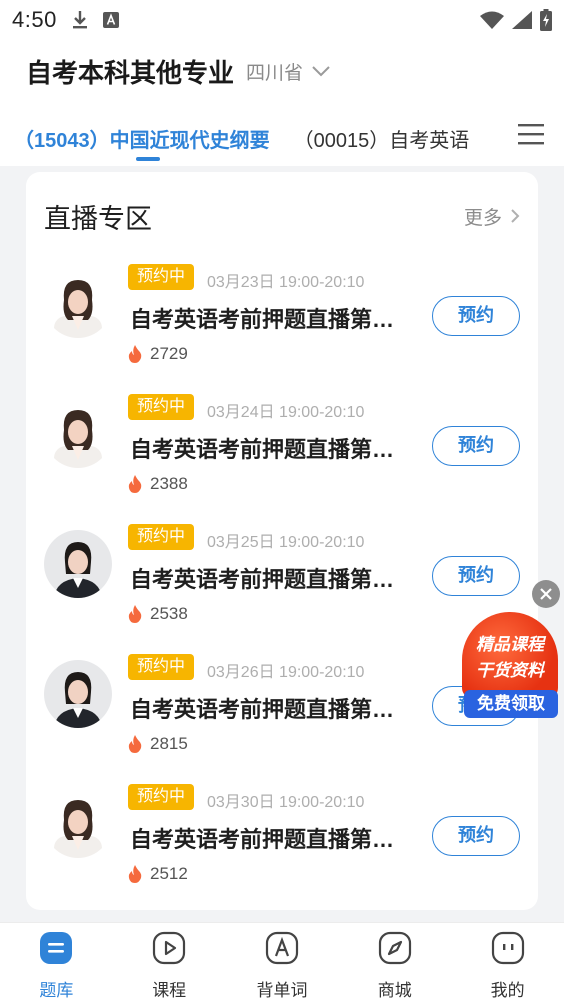  I want to click on view-stats: 2729, so click(158, 354).